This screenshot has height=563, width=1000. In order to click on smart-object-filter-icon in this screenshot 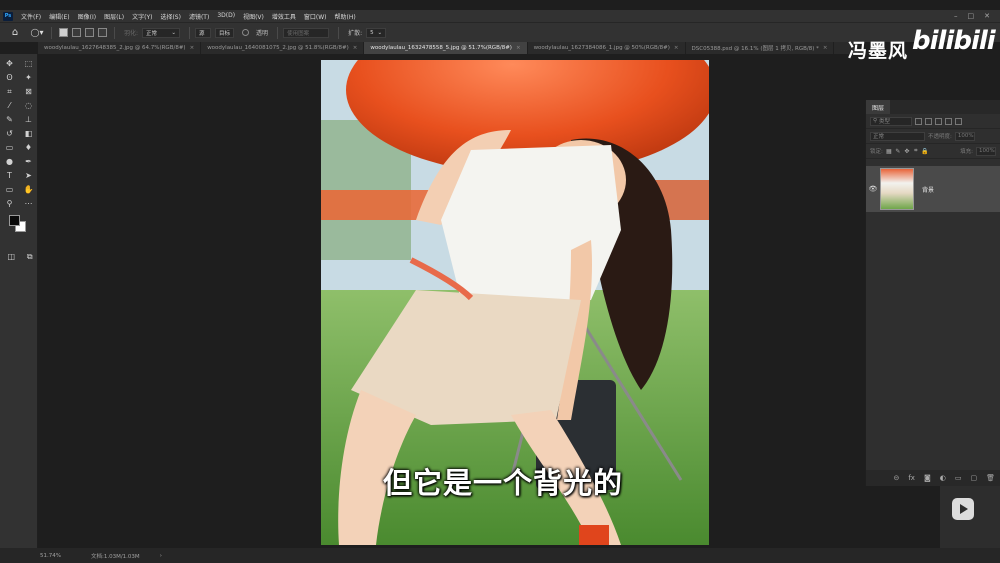, I will do `click(958, 121)`.